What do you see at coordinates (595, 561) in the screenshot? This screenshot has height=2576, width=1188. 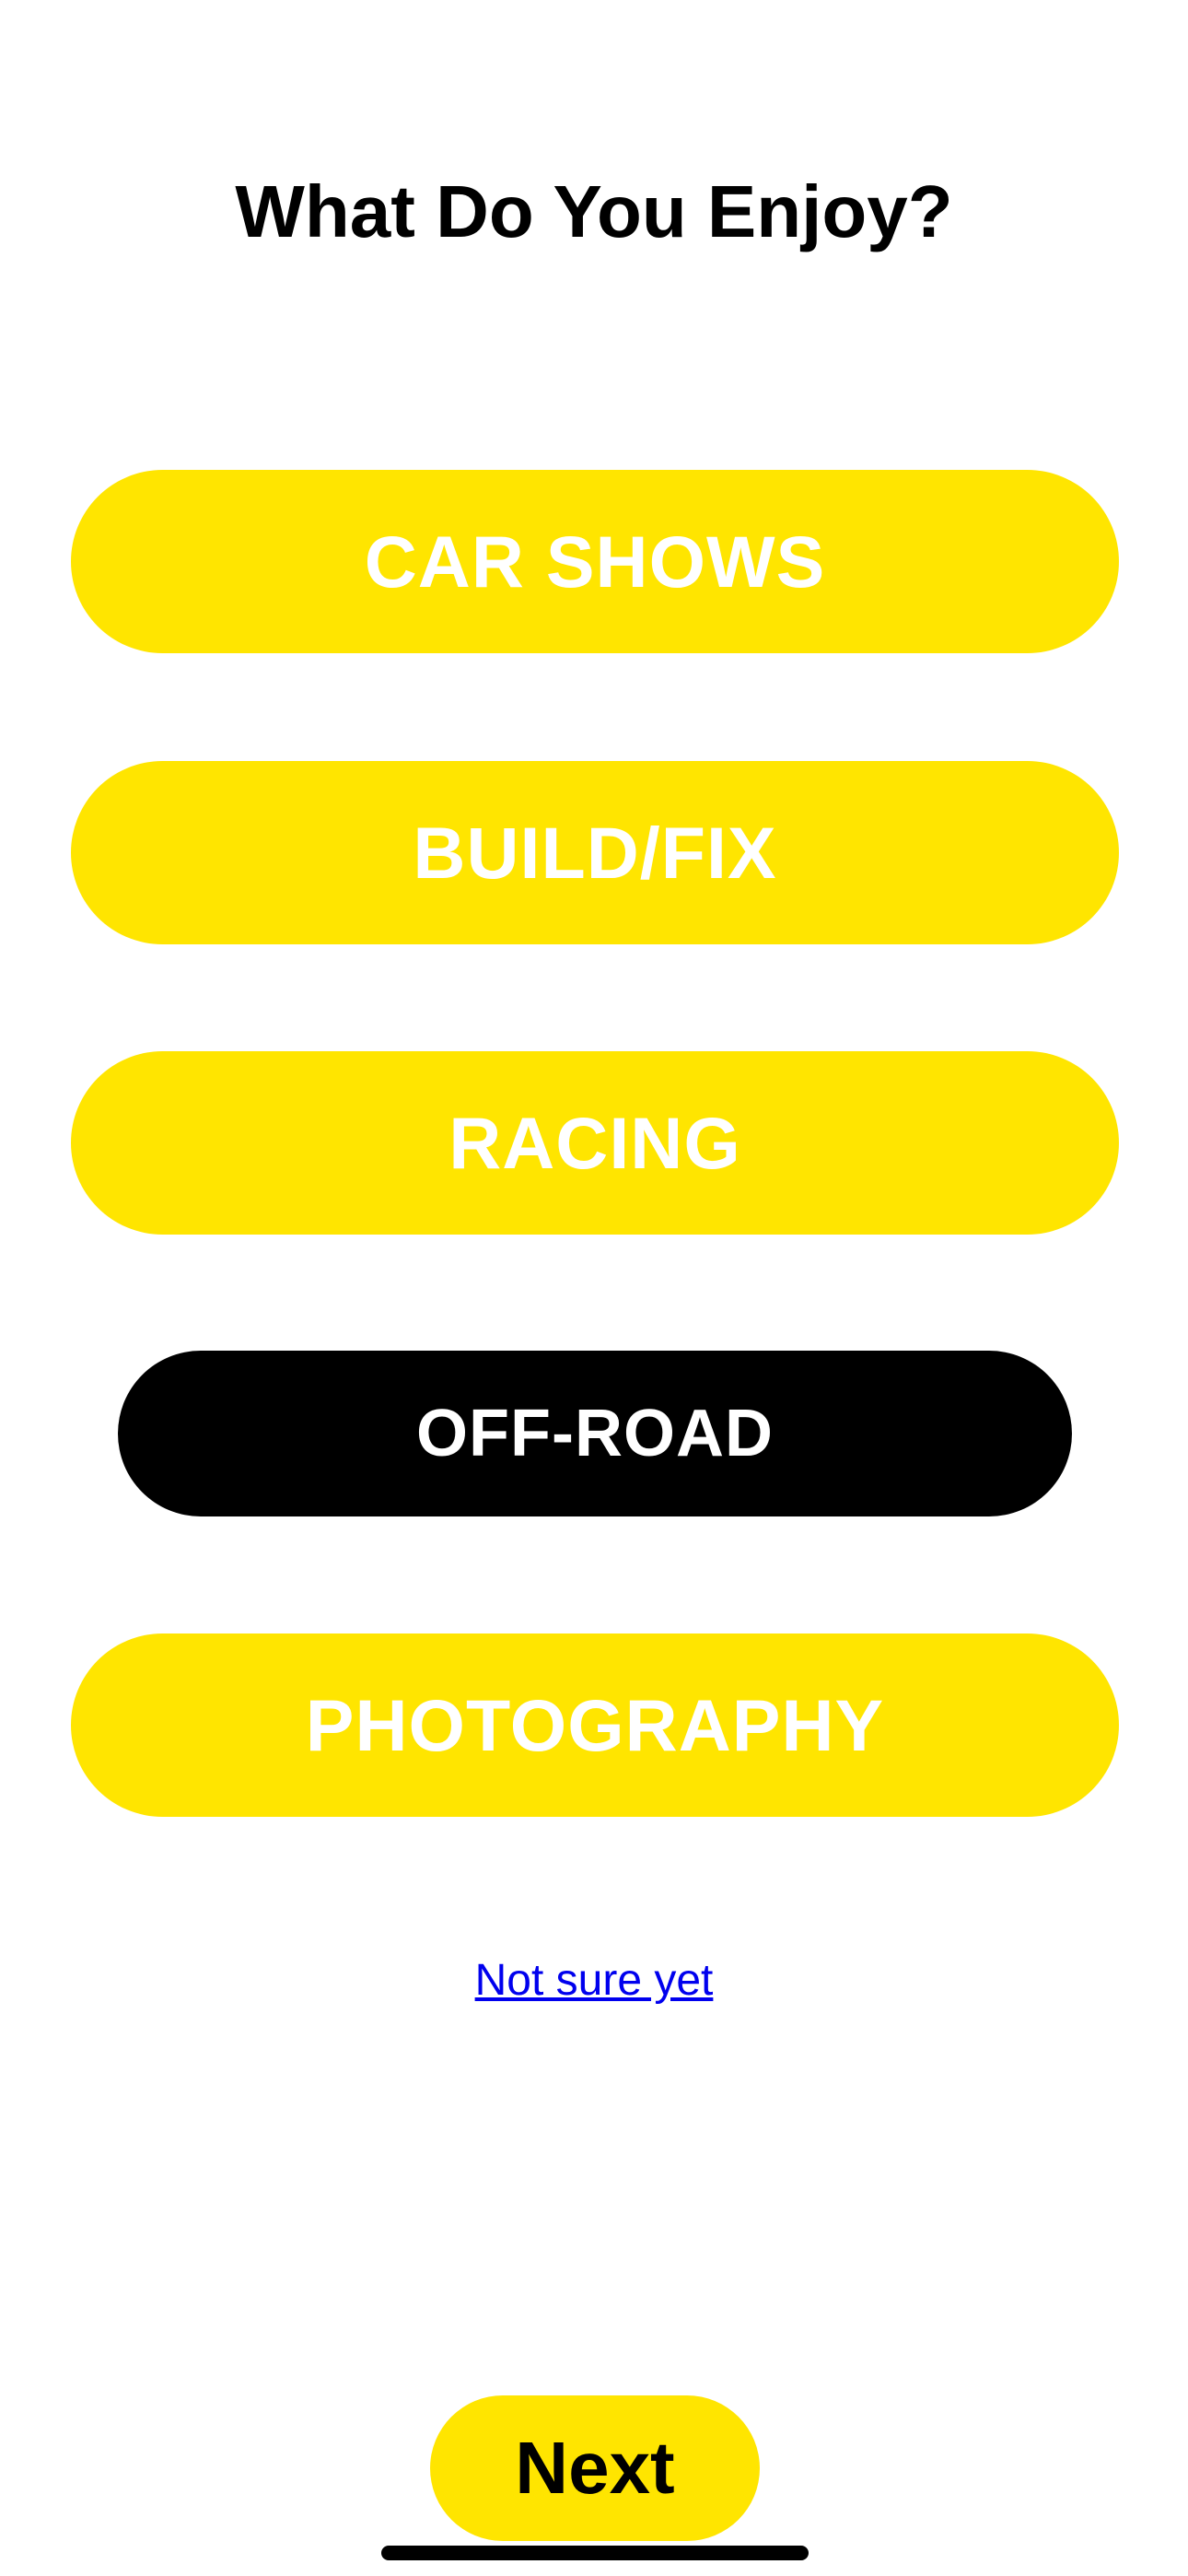 I see `option-car-shows-button: CAR SHOWS` at bounding box center [595, 561].